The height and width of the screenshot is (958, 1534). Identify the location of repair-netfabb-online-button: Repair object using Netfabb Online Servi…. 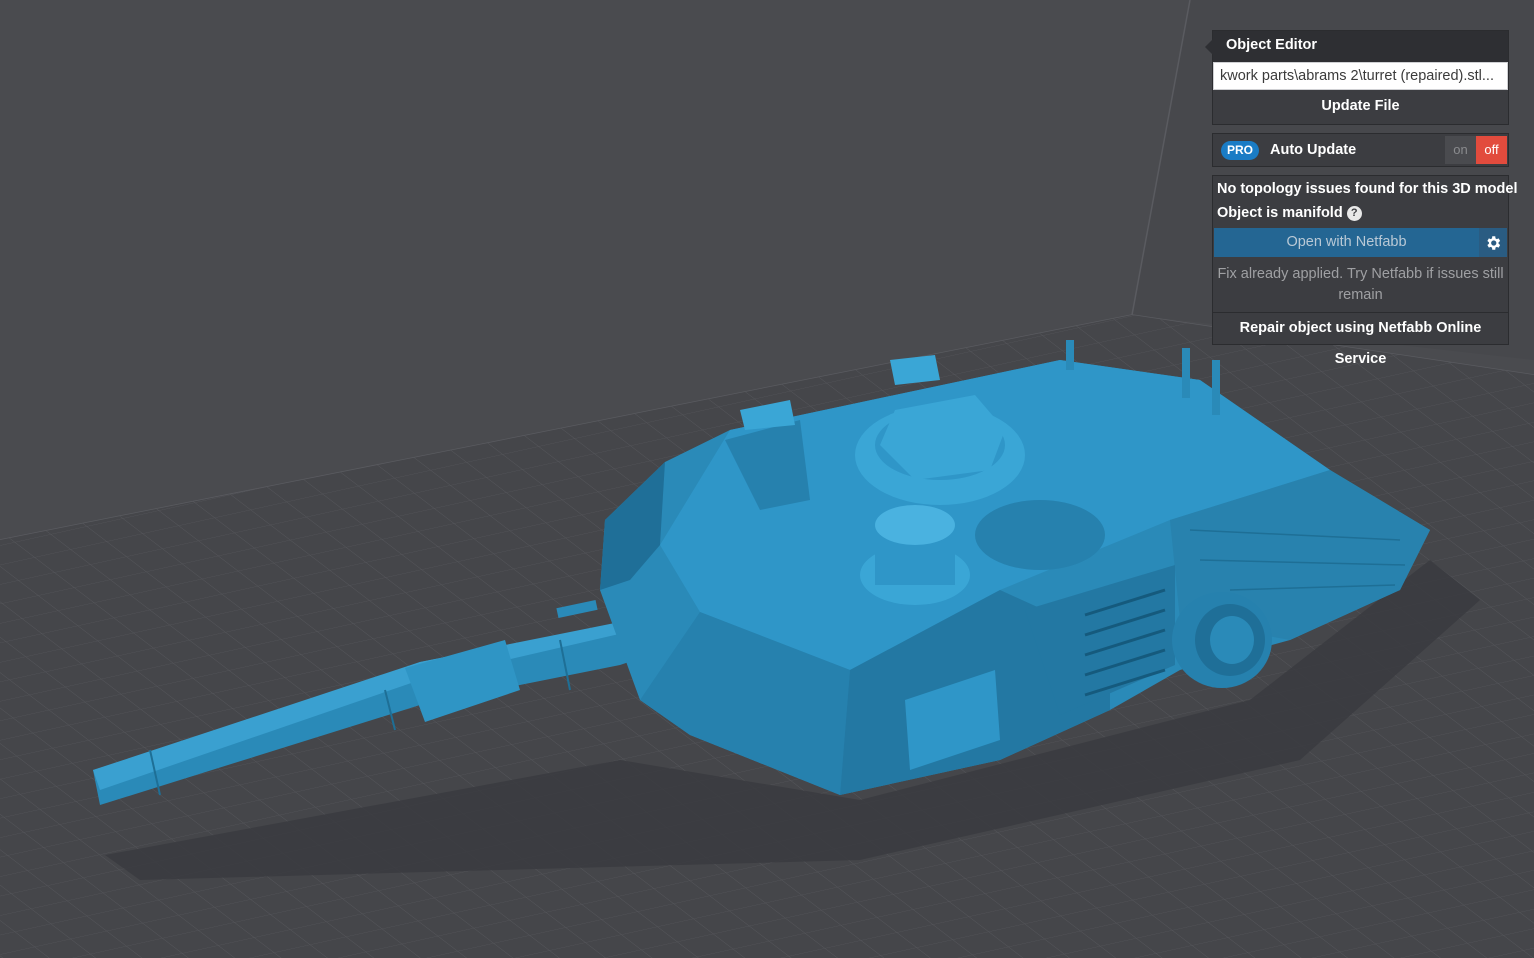
(1360, 339).